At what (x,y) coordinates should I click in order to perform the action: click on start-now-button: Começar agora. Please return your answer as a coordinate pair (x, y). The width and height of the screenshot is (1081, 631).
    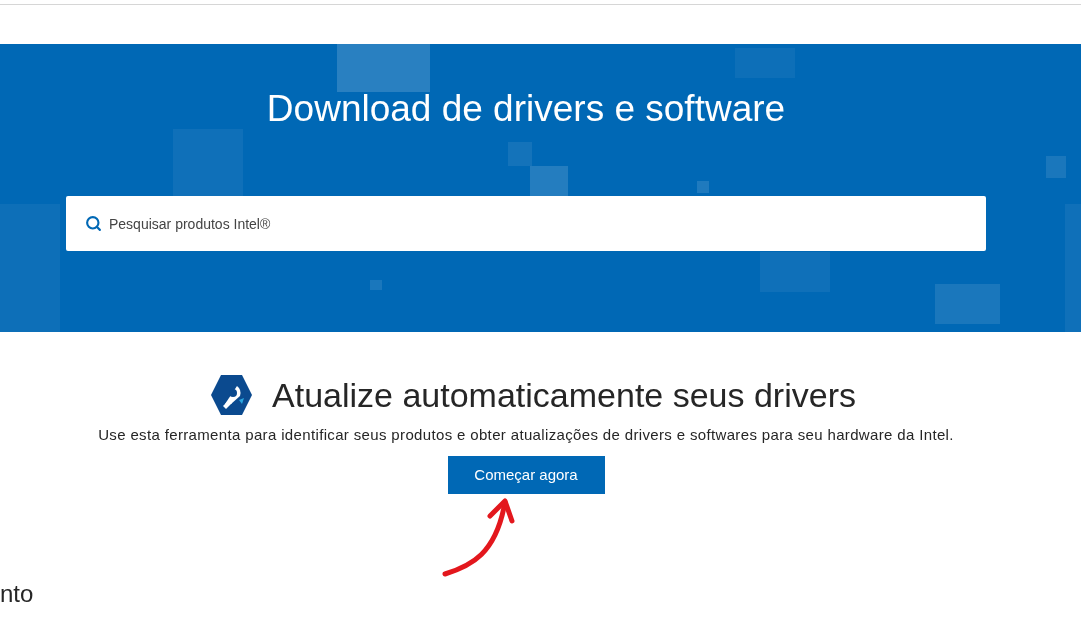
    Looking at the image, I should click on (526, 475).